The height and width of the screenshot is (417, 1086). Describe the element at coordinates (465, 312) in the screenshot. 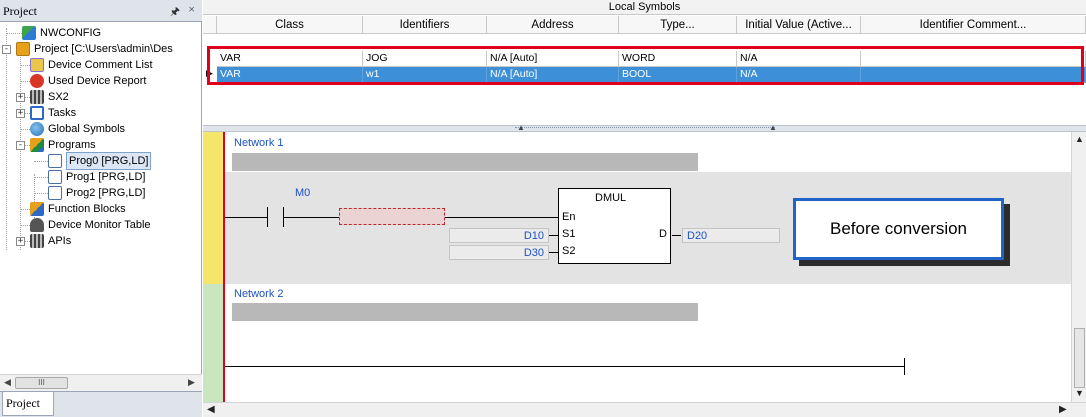

I see `network2-comment` at that location.